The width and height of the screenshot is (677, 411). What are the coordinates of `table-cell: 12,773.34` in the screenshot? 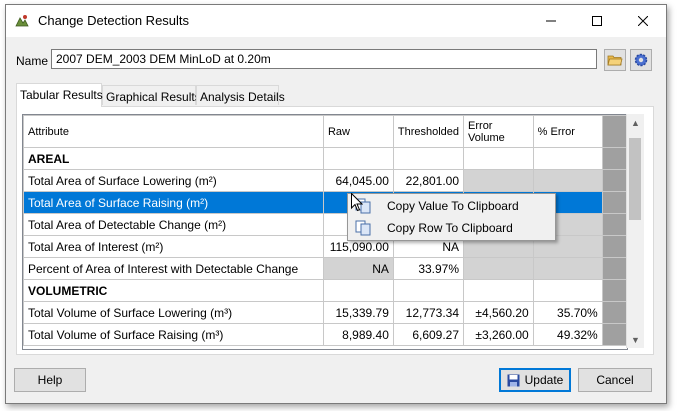 It's located at (428, 312).